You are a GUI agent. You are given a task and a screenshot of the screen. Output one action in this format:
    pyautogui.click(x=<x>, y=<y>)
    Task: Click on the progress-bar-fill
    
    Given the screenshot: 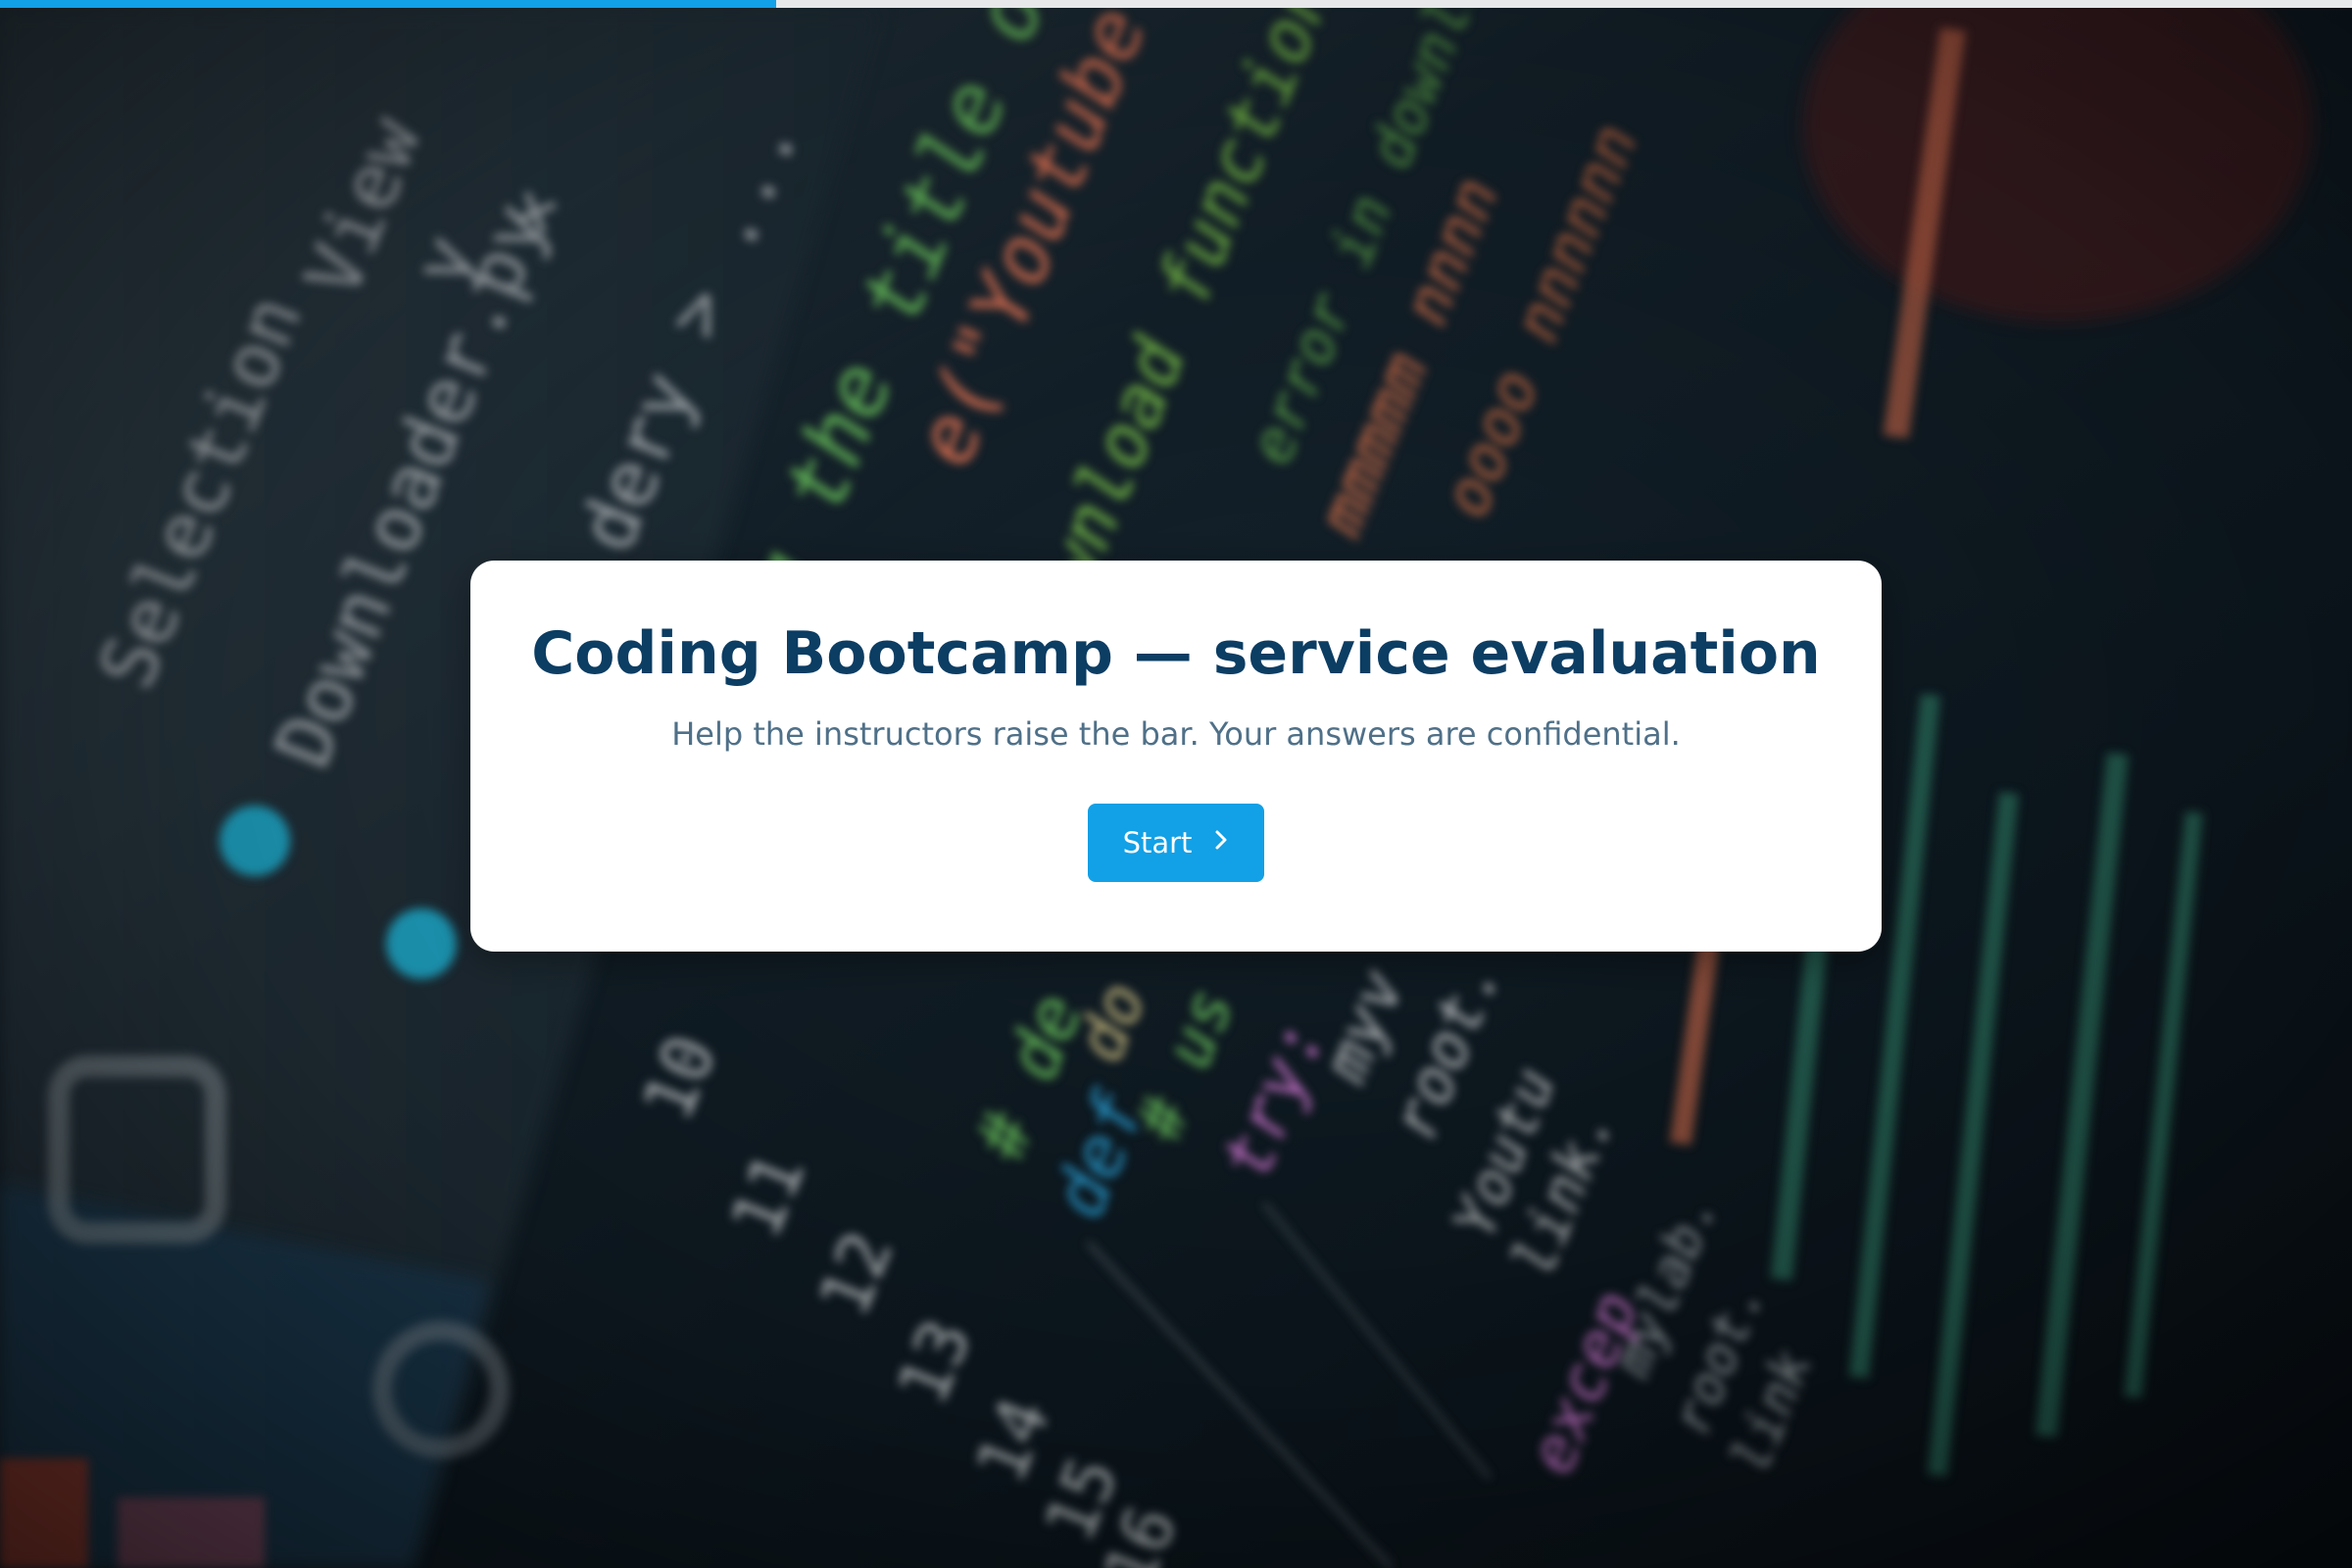 What is the action you would take?
    pyautogui.click(x=388, y=4)
    